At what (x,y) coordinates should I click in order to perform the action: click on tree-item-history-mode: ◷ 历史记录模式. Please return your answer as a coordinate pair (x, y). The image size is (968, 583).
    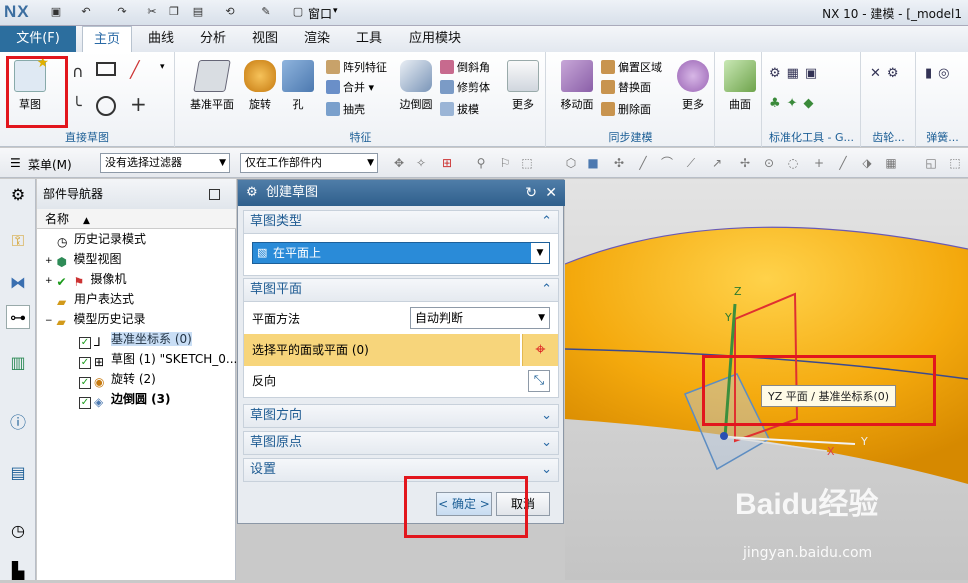
    Looking at the image, I should click on (139, 239).